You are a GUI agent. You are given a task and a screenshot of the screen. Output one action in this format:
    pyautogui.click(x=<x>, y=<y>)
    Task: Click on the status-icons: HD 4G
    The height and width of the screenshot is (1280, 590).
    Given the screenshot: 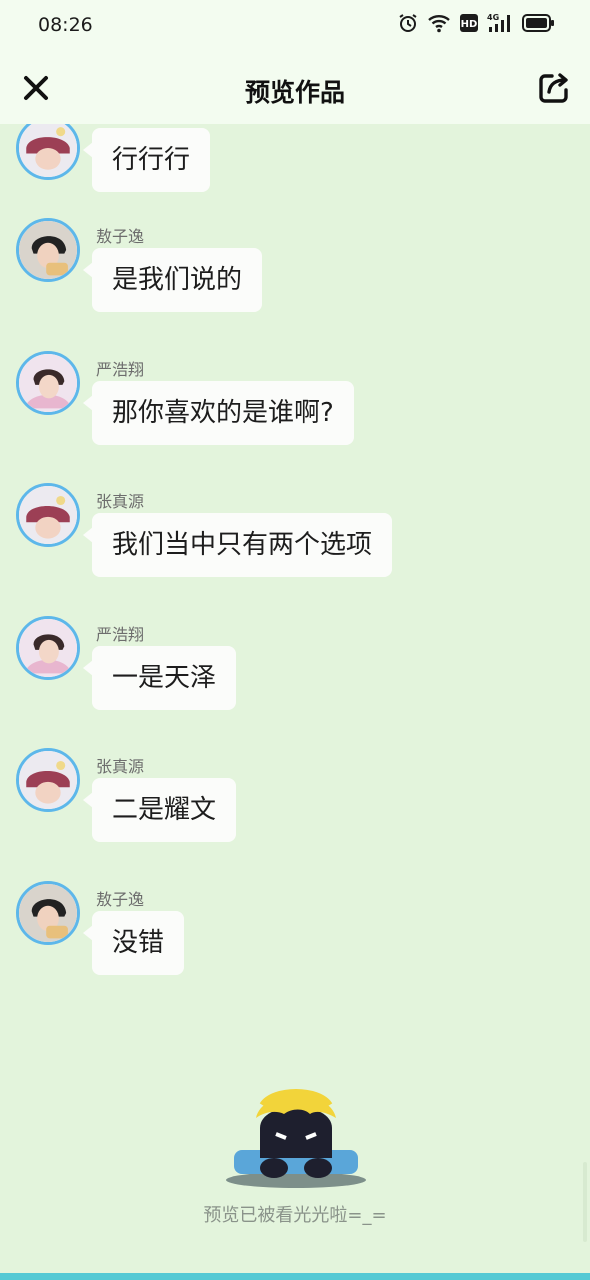 What is the action you would take?
    pyautogui.click(x=476, y=23)
    